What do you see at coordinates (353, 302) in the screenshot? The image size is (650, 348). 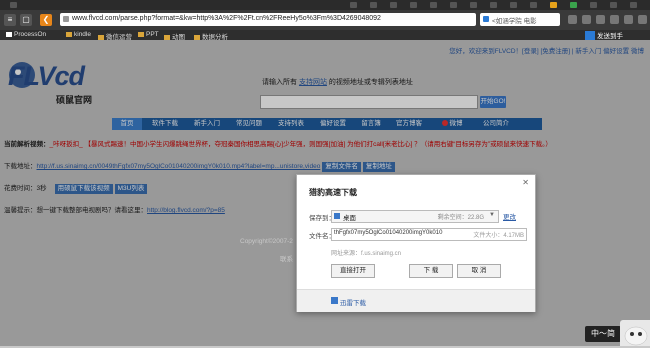 I see `thunder-download-link: 迅雷下载` at bounding box center [353, 302].